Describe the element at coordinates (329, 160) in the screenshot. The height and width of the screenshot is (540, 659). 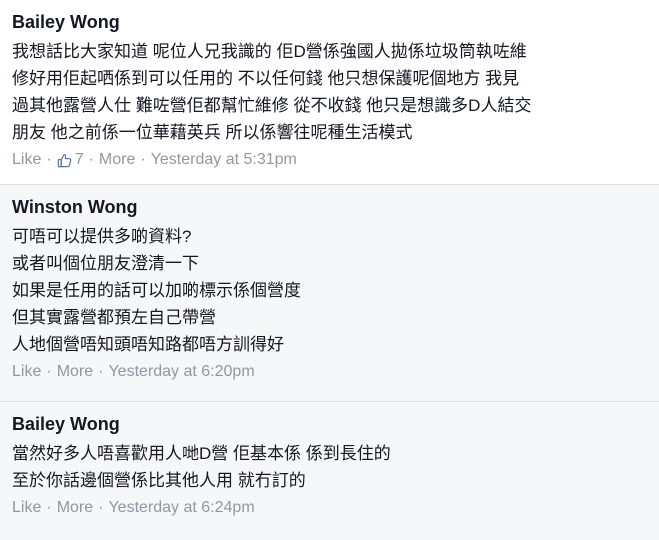
I see `comment-actions: Like · 7 · More · Yesterday at 5:31pm` at that location.